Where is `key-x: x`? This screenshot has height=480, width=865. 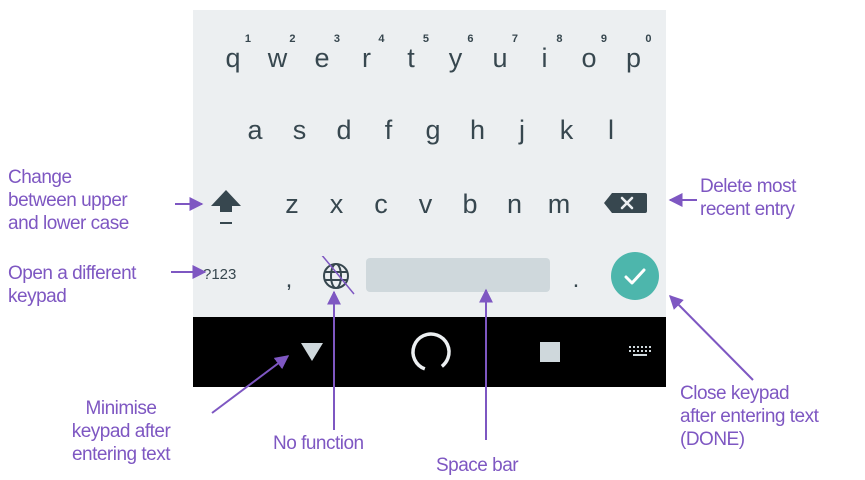 key-x: x is located at coordinates (337, 204).